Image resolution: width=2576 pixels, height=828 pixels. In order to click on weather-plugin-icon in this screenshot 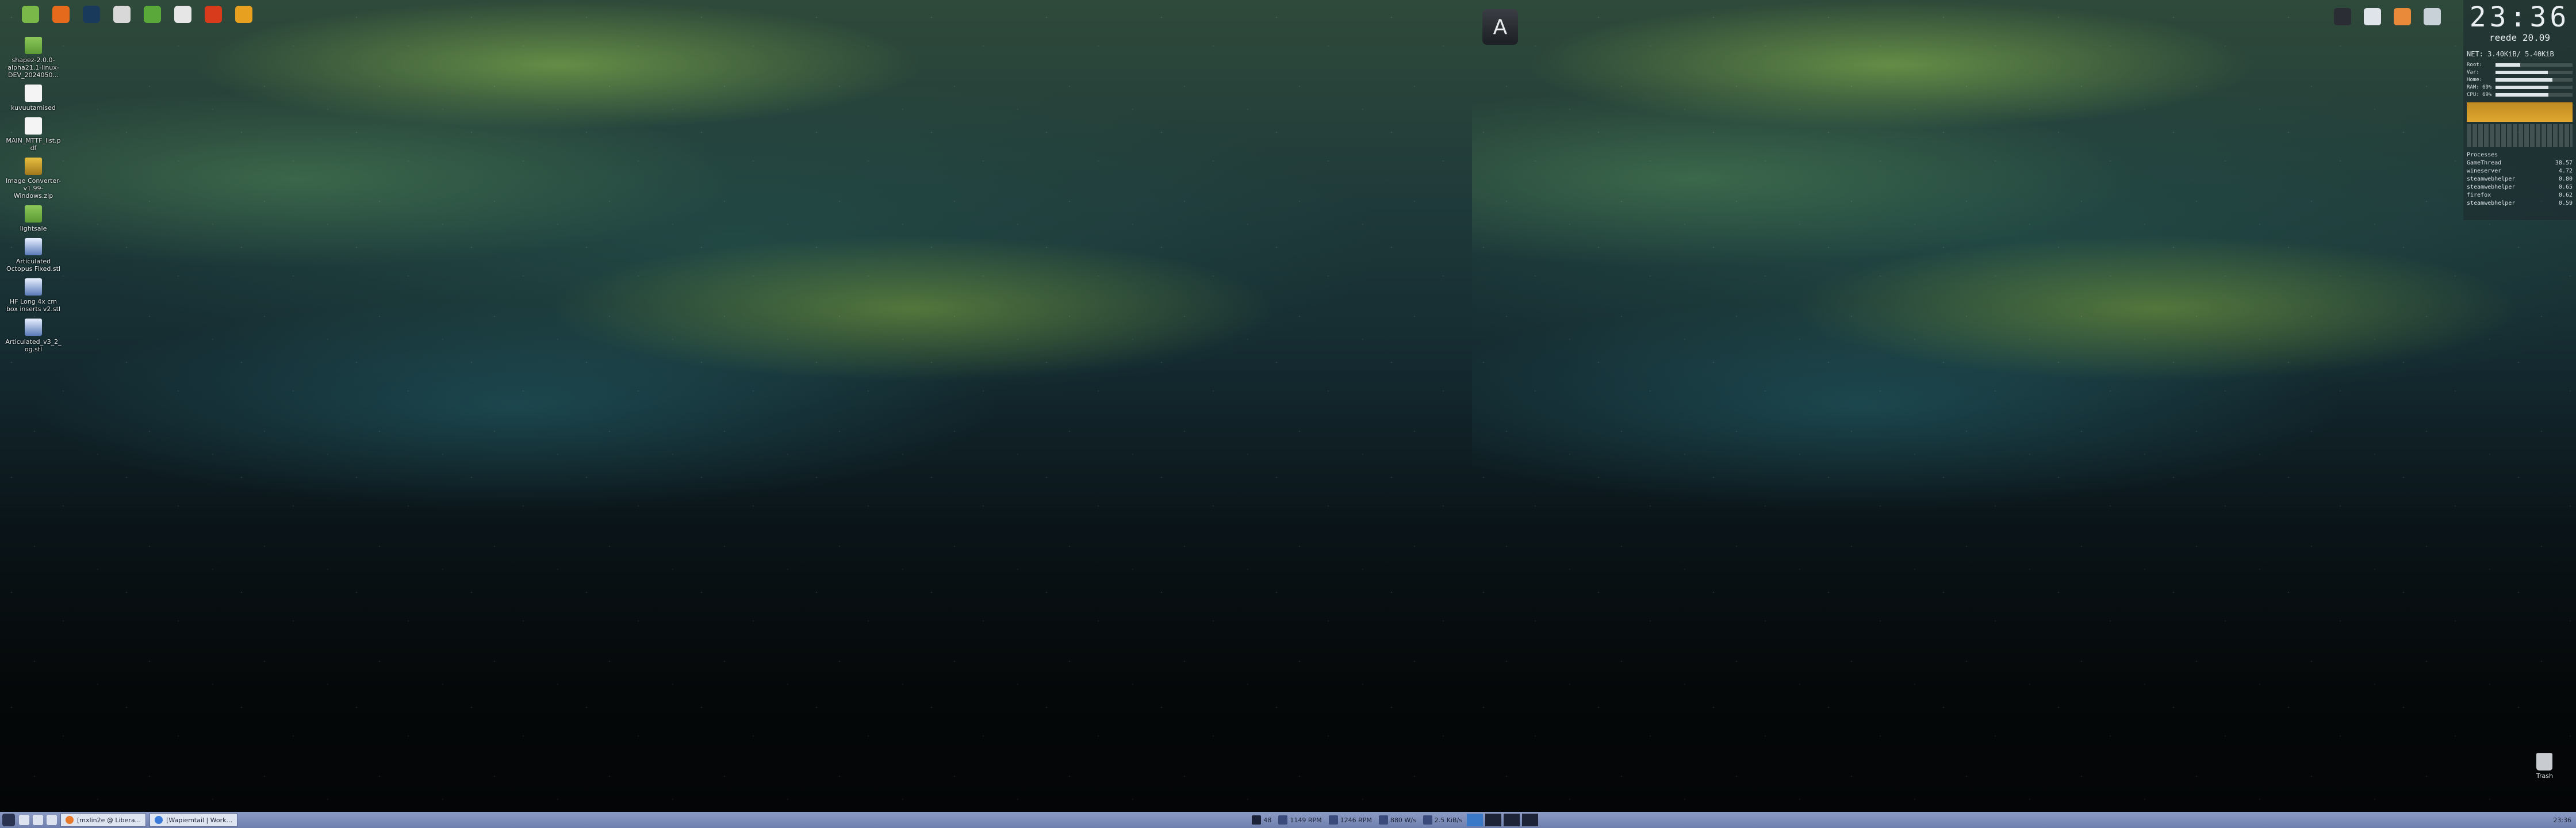, I will do `click(1257, 820)`.